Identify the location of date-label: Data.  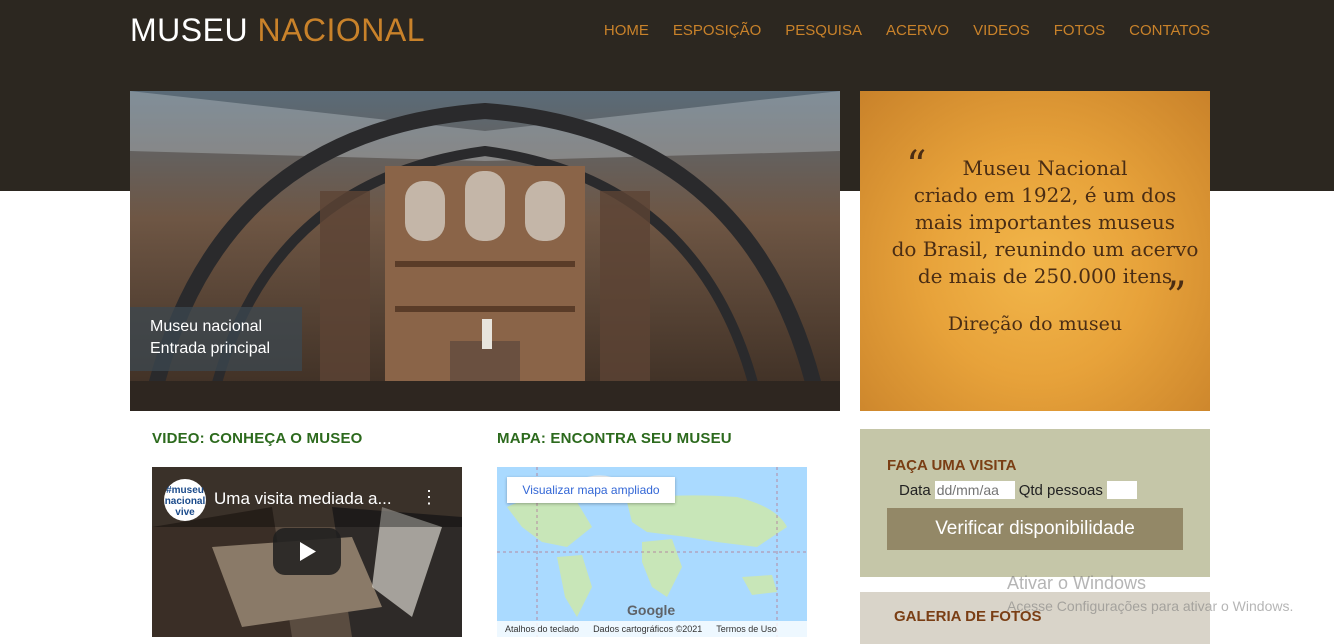
(915, 490).